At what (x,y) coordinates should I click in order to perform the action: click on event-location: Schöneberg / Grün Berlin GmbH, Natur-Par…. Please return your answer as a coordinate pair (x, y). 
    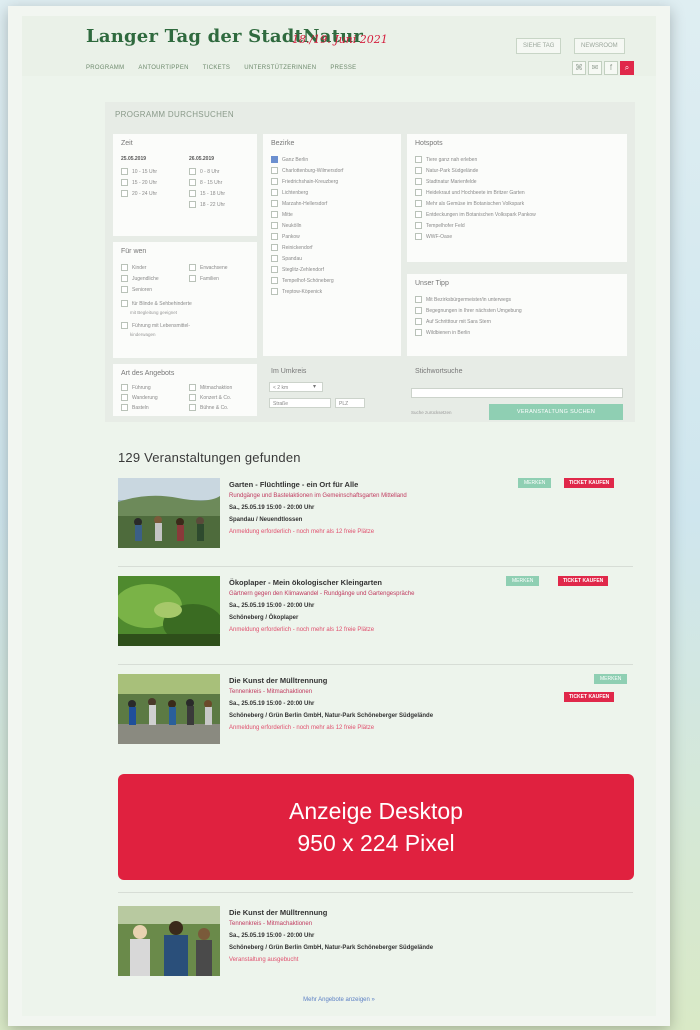
    Looking at the image, I should click on (331, 716).